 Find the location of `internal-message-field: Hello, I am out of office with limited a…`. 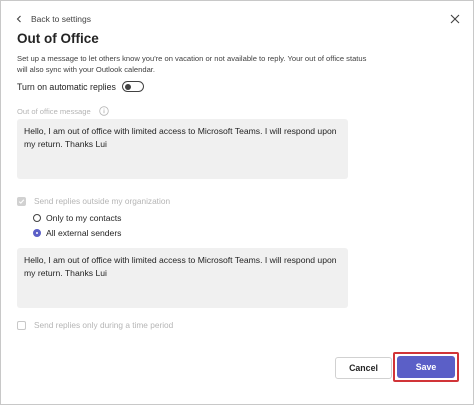

internal-message-field: Hello, I am out of office with limited a… is located at coordinates (182, 149).